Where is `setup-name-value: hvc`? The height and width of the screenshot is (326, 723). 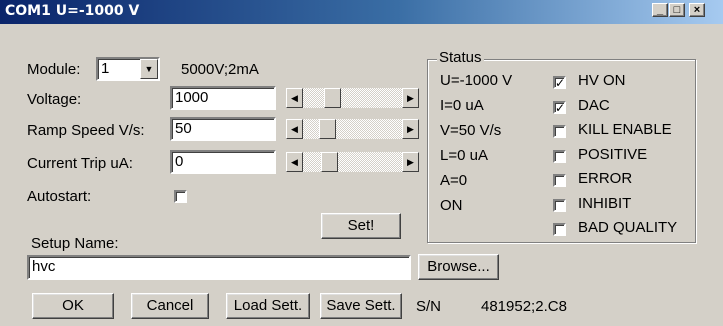 setup-name-value: hvc is located at coordinates (44, 266).